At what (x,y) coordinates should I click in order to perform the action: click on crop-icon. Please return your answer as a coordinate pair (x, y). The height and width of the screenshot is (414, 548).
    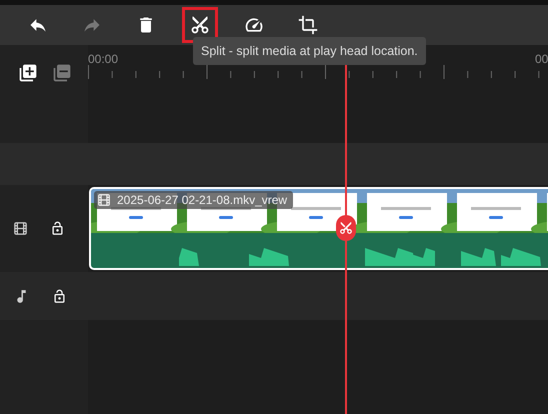
    Looking at the image, I should click on (308, 25).